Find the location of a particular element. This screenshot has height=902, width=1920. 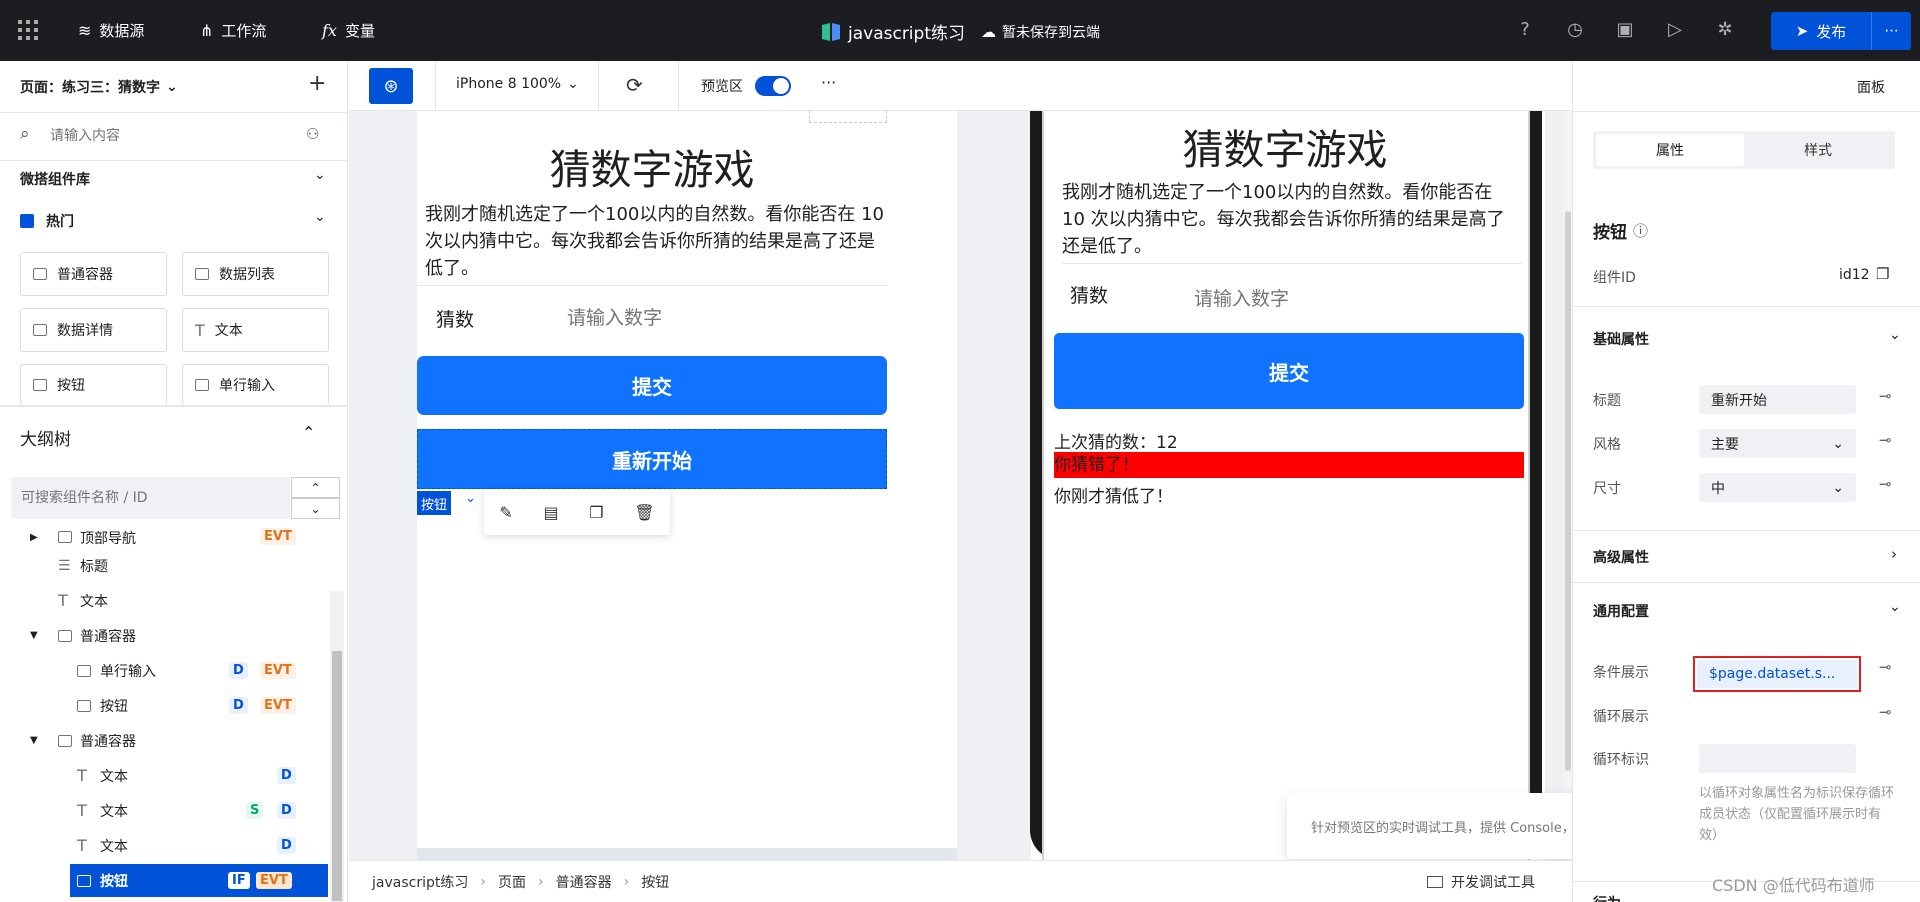

devtools-button: 开发调试工具 is located at coordinates (1481, 882).